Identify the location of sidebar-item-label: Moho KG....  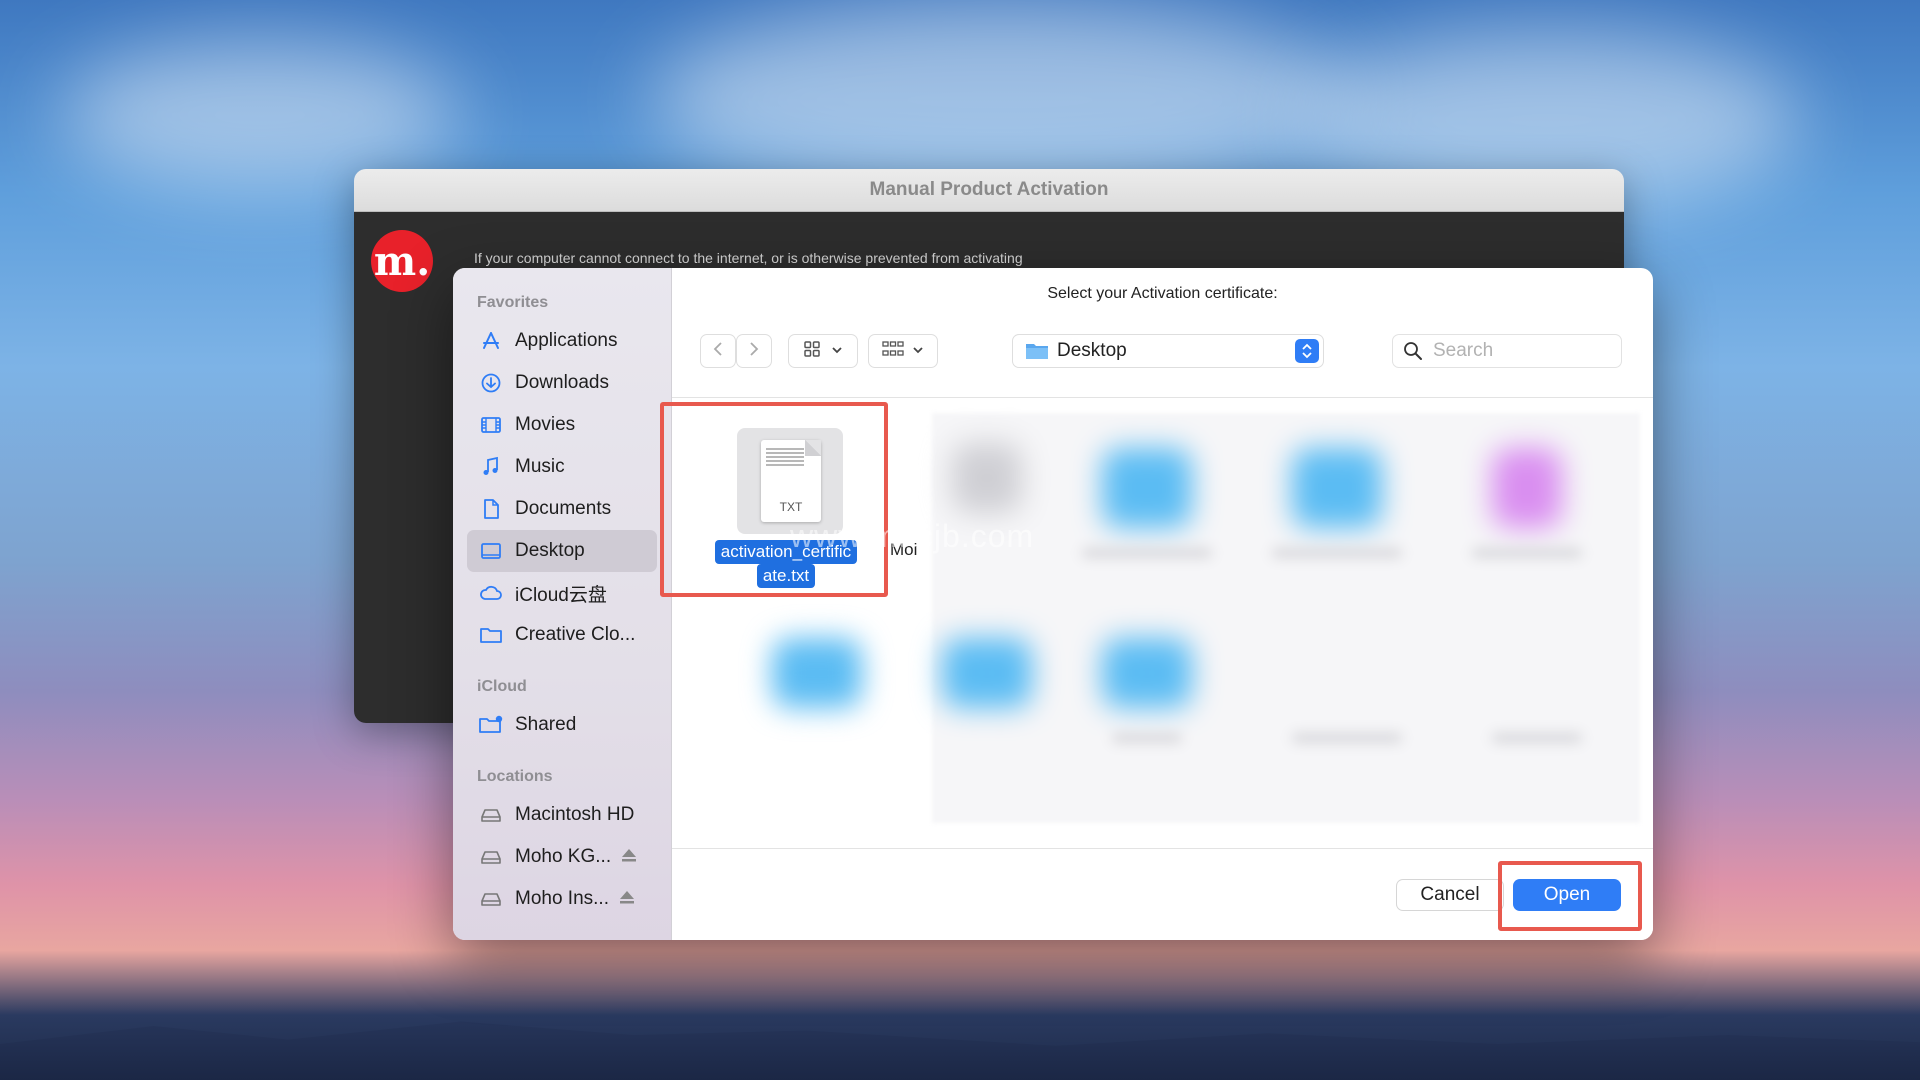
(563, 856).